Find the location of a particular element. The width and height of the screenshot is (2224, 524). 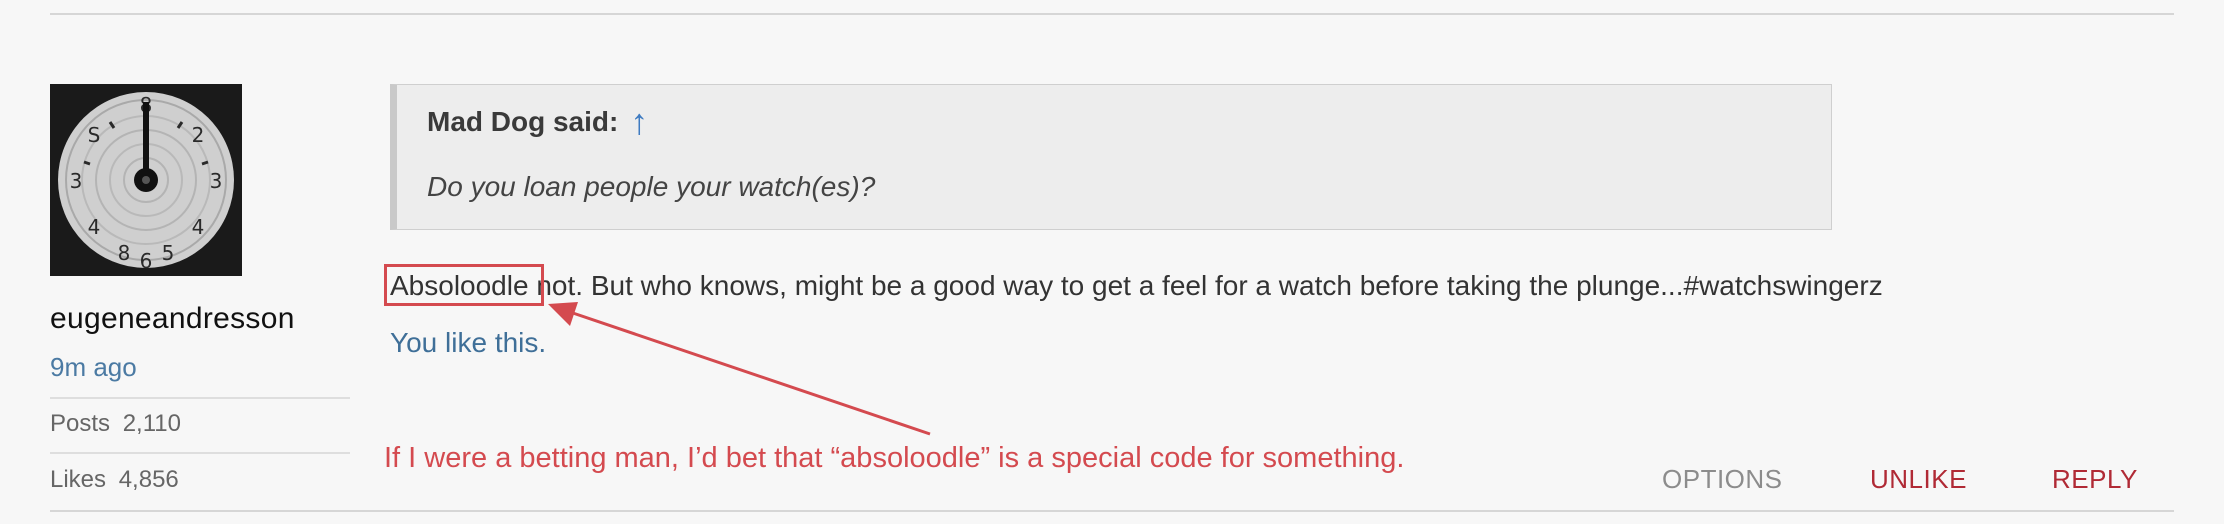

reply-button: REPLY is located at coordinates (2095, 479).